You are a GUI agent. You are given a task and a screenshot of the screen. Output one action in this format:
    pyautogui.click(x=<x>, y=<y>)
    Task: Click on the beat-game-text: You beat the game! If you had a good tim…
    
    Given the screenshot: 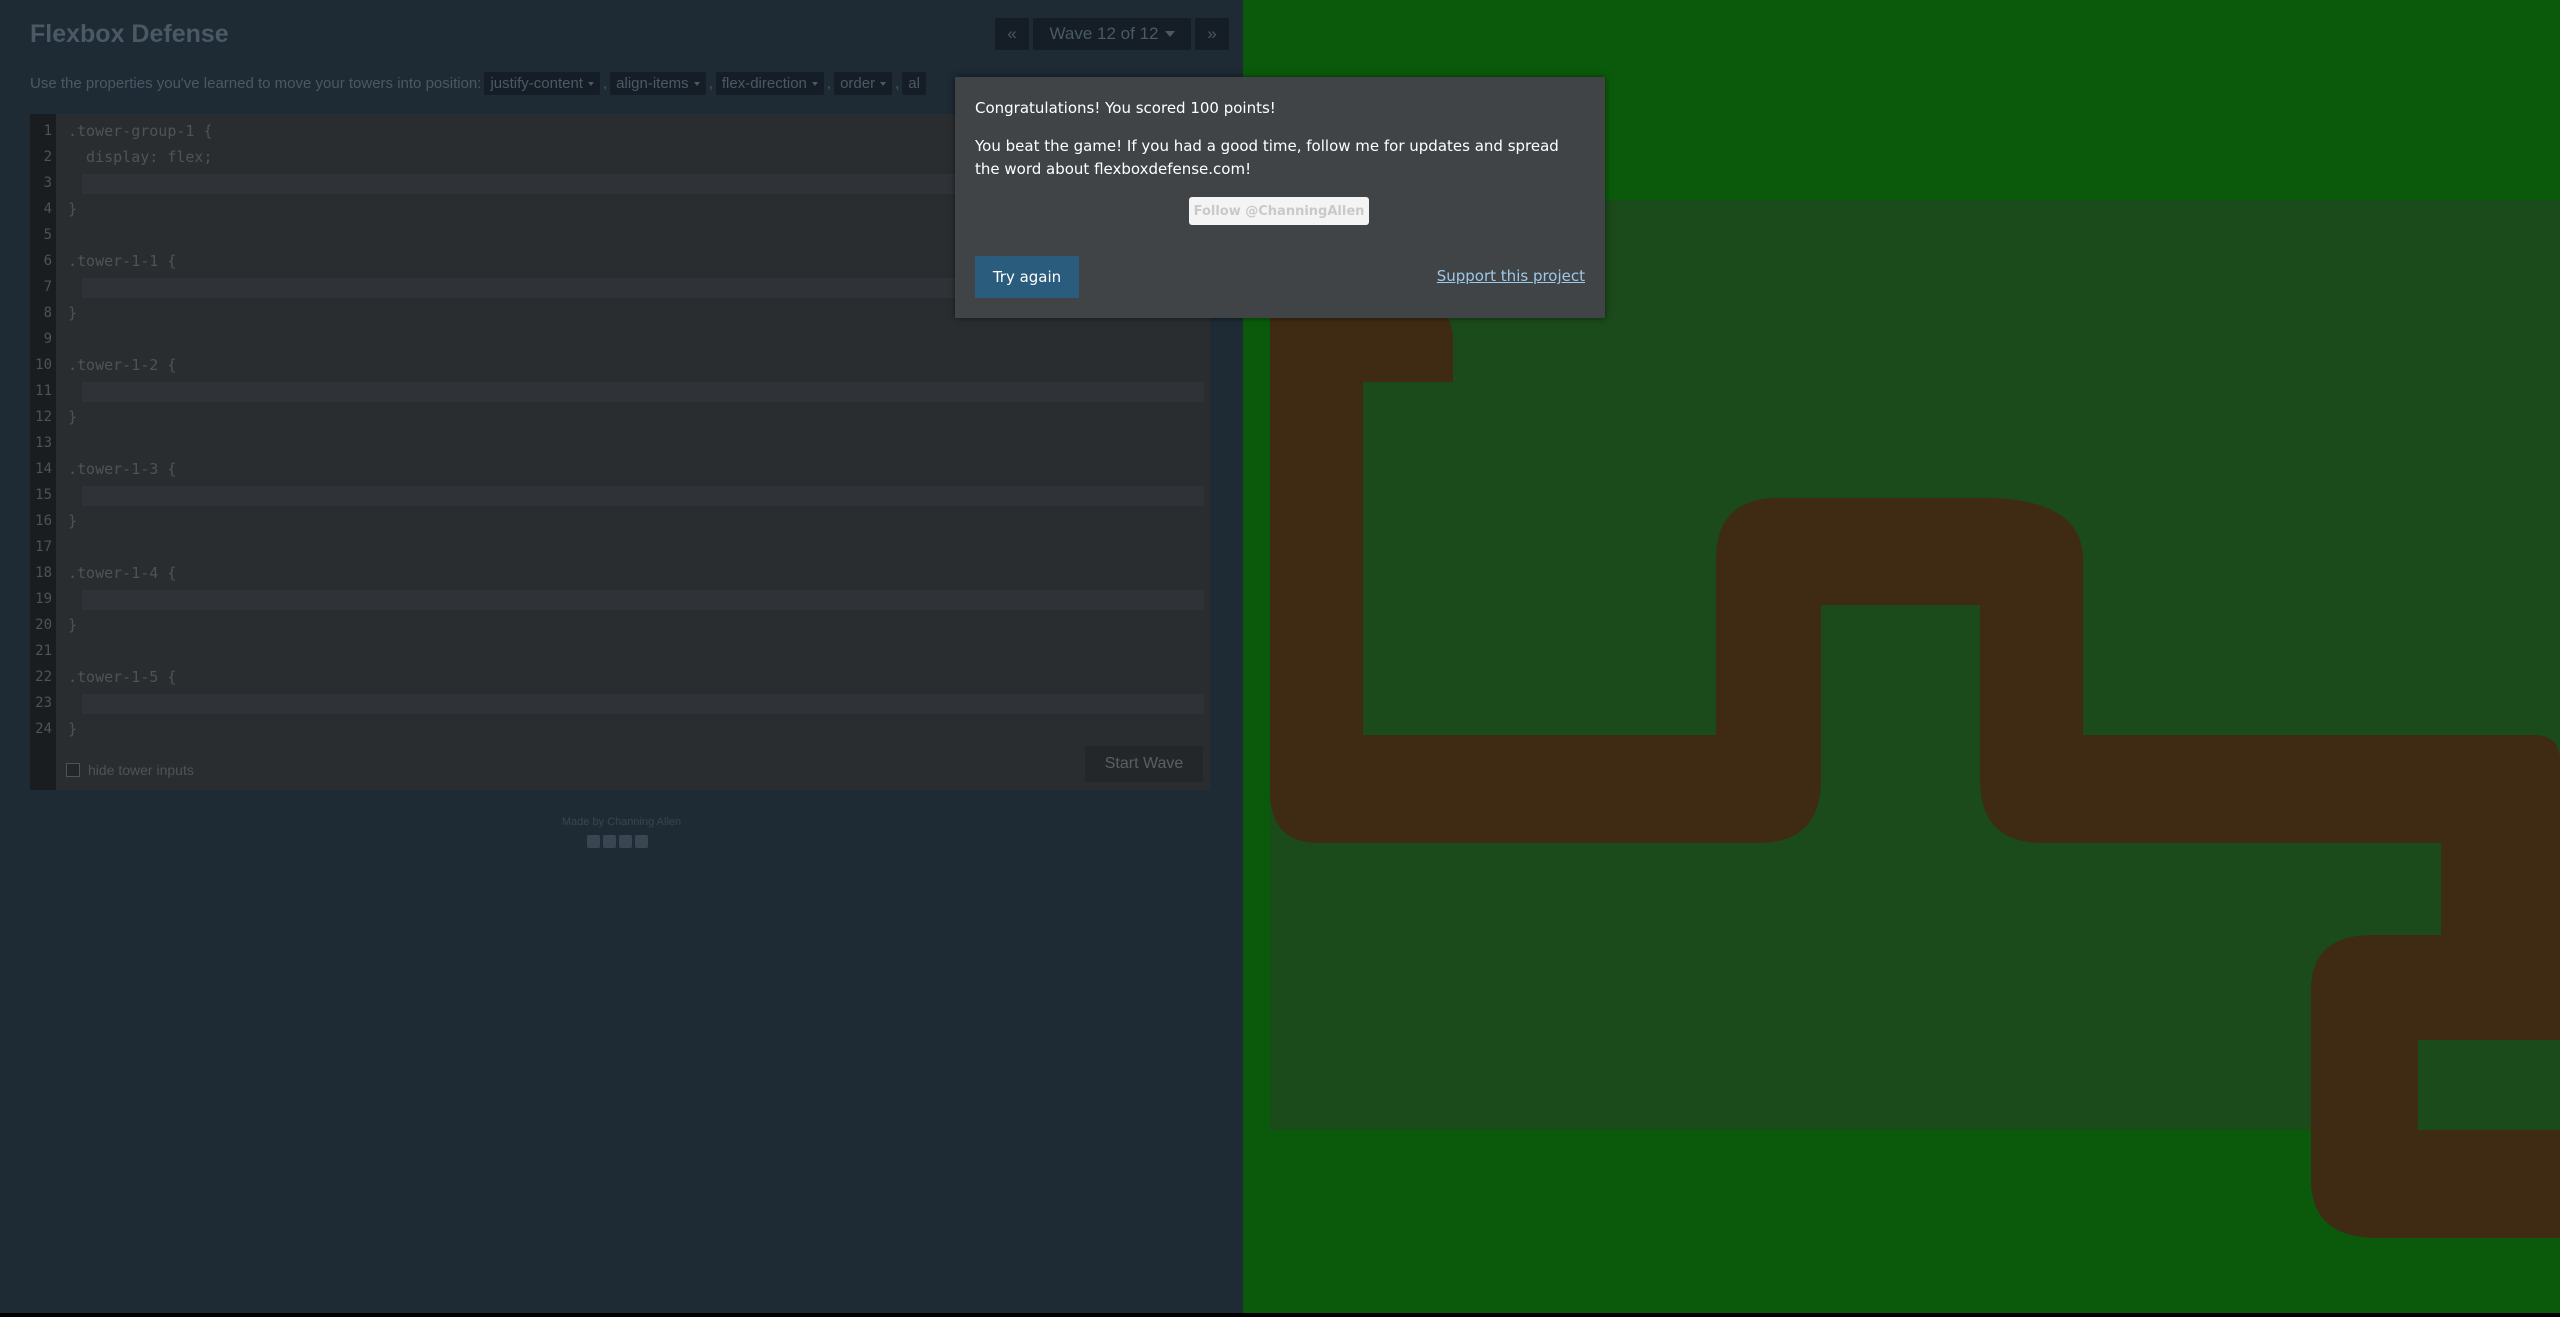 What is the action you would take?
    pyautogui.click(x=1267, y=157)
    